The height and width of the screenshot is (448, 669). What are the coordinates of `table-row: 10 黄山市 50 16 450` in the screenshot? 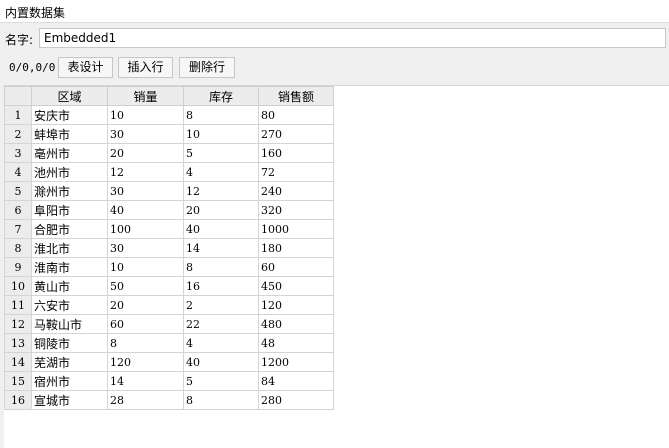 It's located at (169, 286).